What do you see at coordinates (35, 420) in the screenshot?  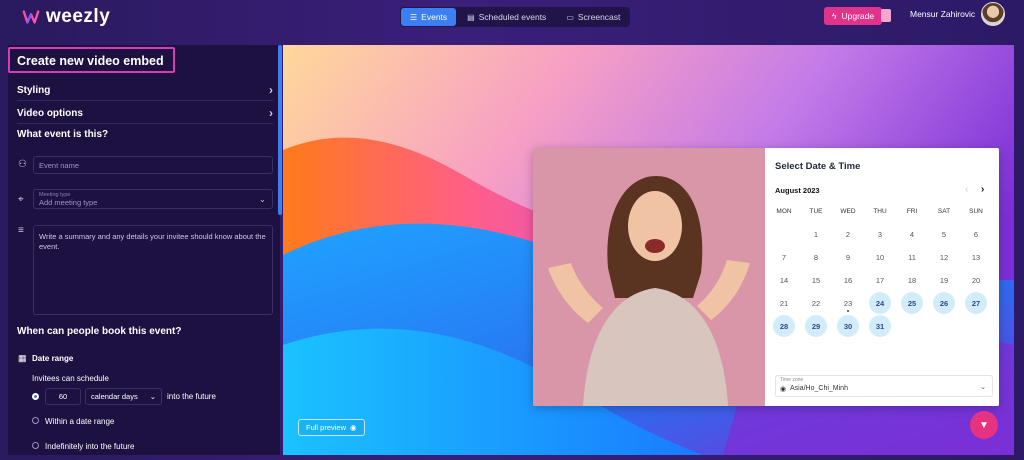 I see `radio-within-date-range` at bounding box center [35, 420].